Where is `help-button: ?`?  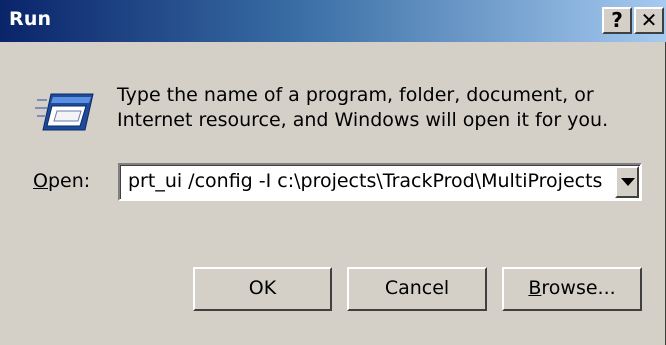
help-button: ? is located at coordinates (617, 20).